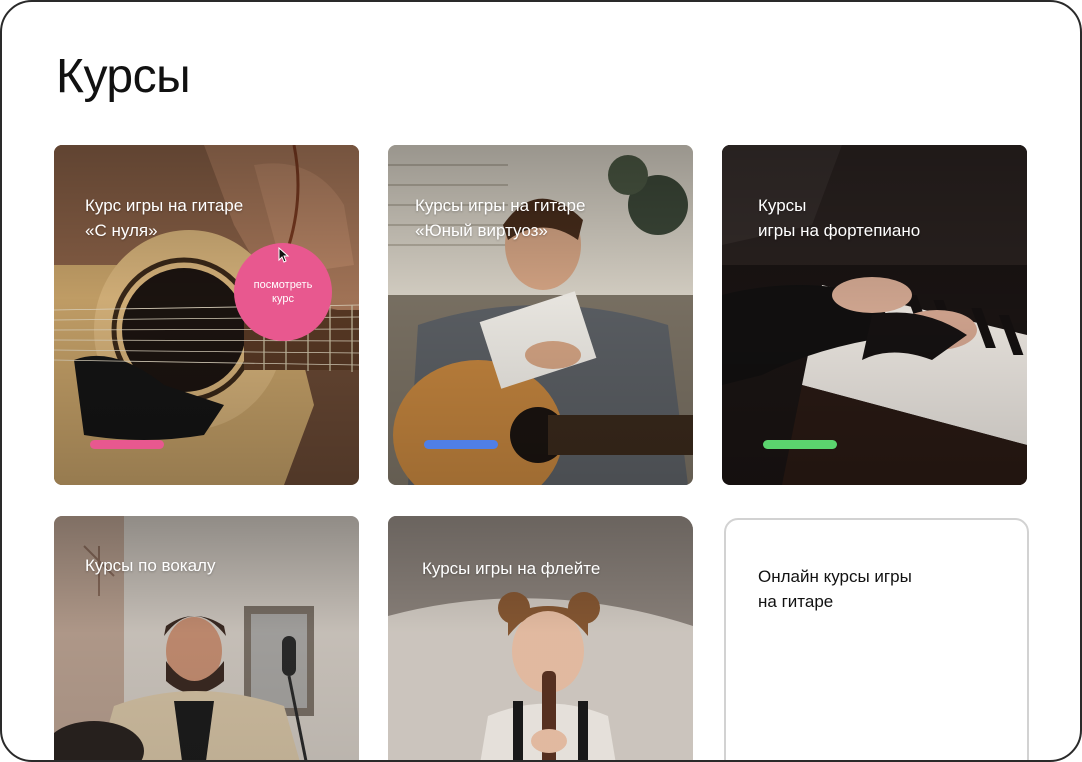 This screenshot has width=1082, height=762. I want to click on course-card-vocal: Курсы по вокалу, so click(206, 638).